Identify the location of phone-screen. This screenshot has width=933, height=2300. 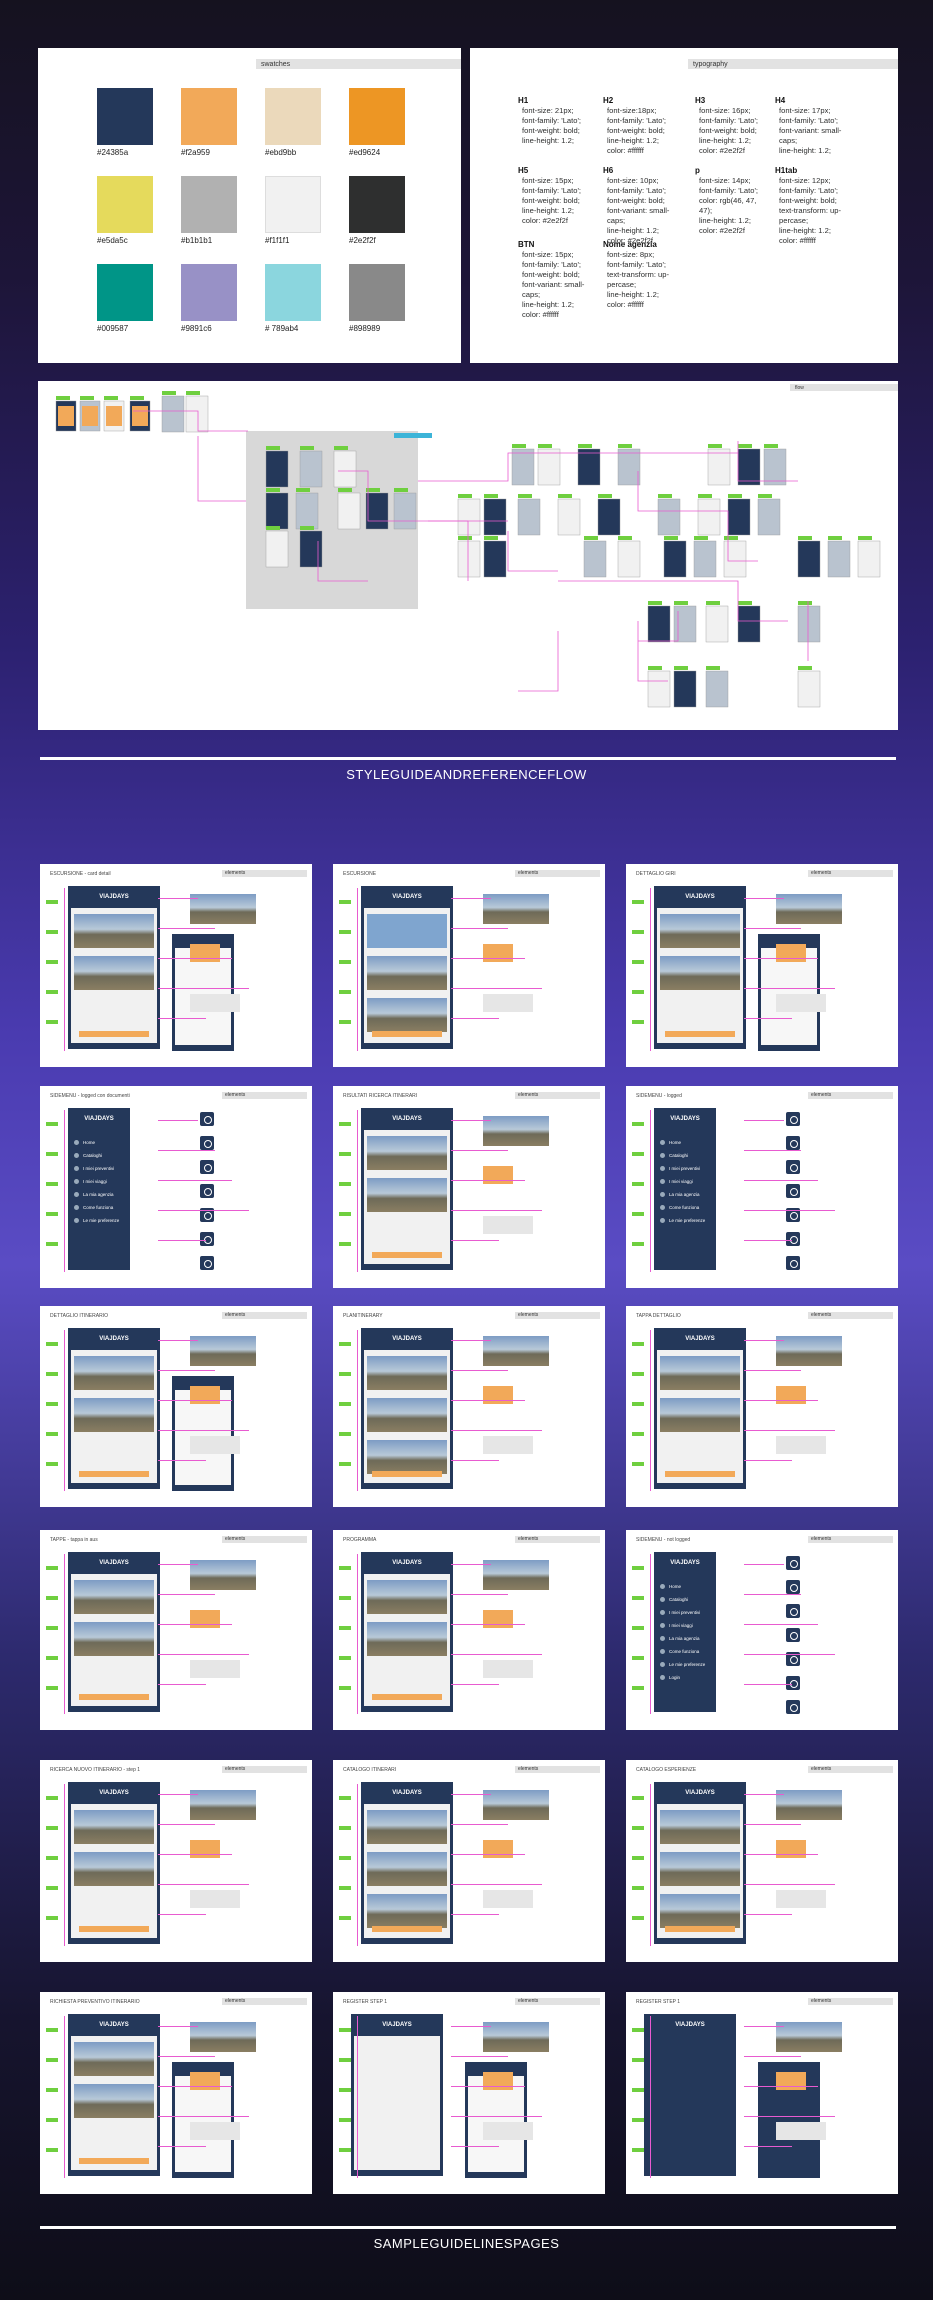
(407, 1640).